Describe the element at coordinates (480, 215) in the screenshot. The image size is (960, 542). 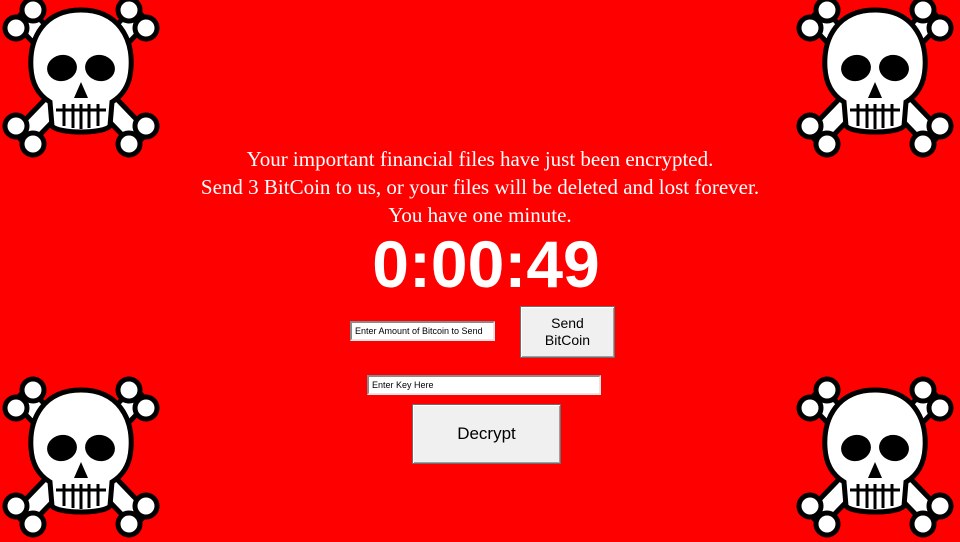
I see `ransom-message-line-3: You have one minute.` at that location.